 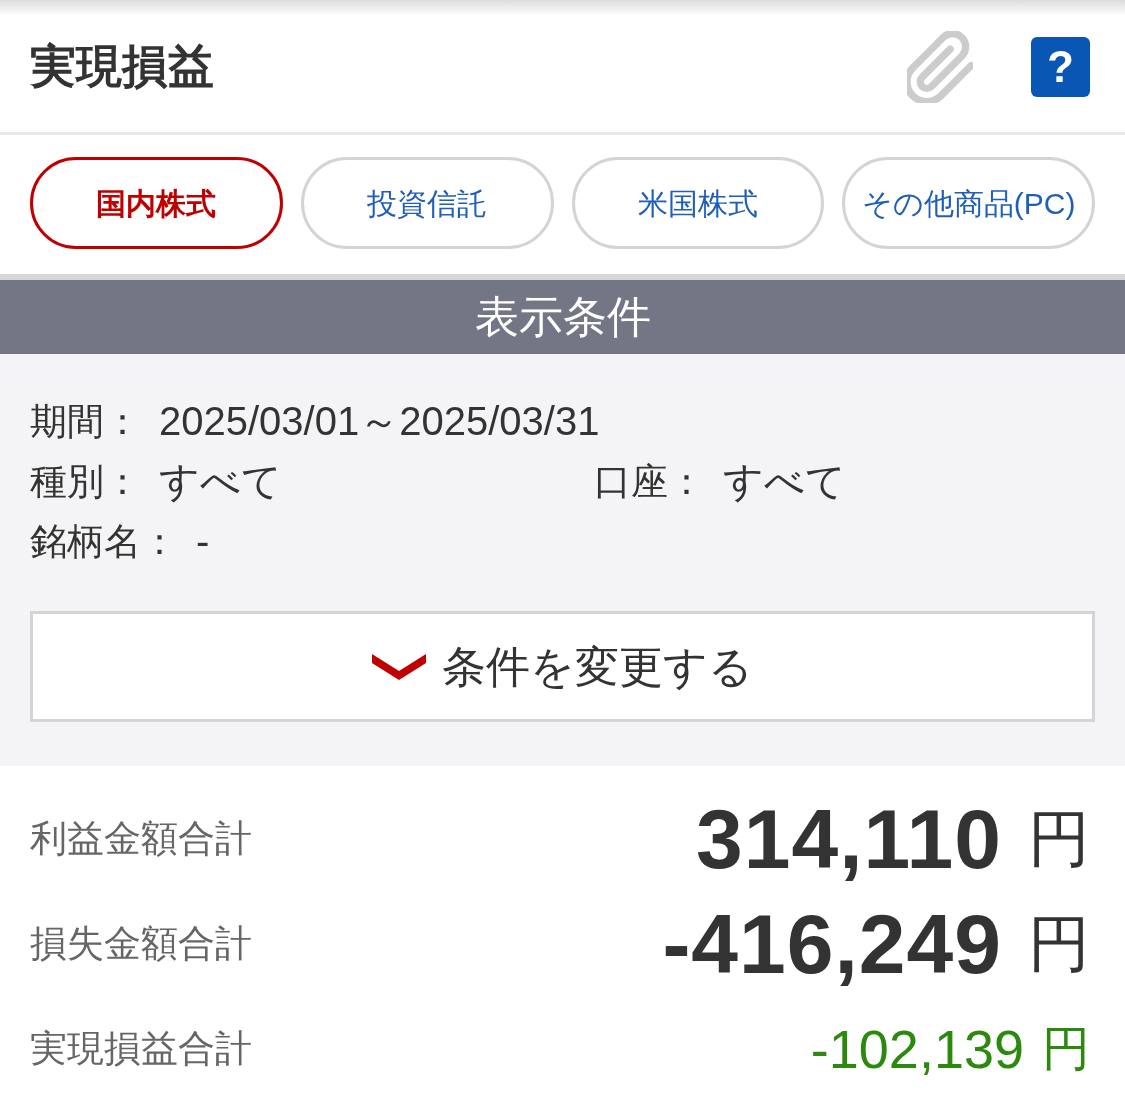 I want to click on condition-label: 口座：, so click(x=649, y=481).